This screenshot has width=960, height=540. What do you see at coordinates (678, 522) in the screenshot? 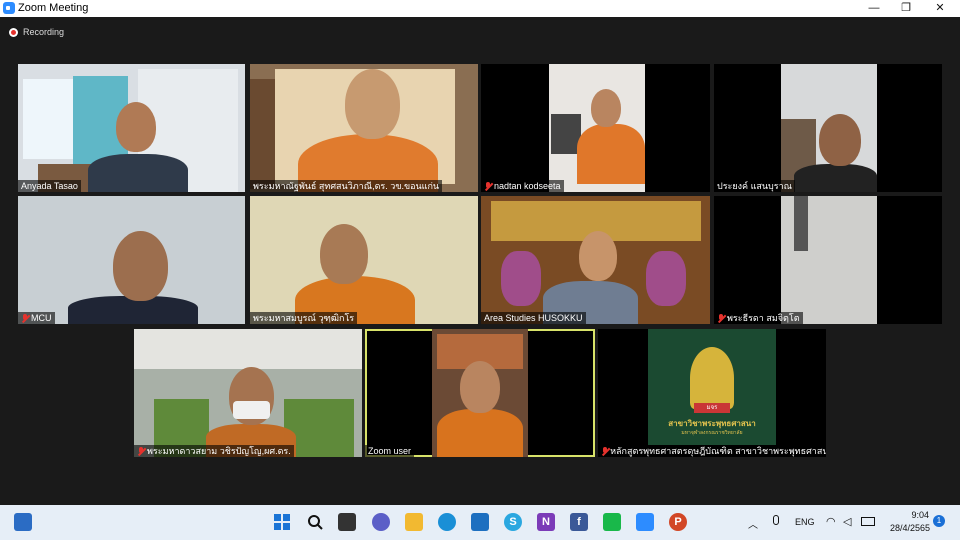
I see `powerpoint-icon: P` at bounding box center [678, 522].